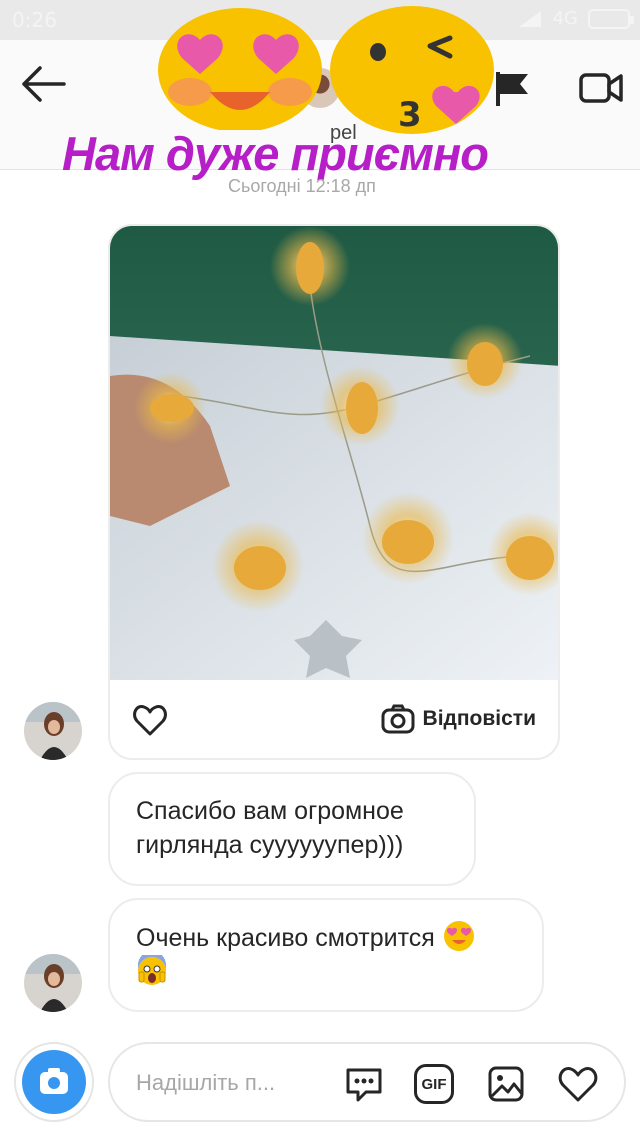 The height and width of the screenshot is (1136, 640). What do you see at coordinates (270, 845) in the screenshot?
I see `message-text-line: гирлянда суууууупер)))` at bounding box center [270, 845].